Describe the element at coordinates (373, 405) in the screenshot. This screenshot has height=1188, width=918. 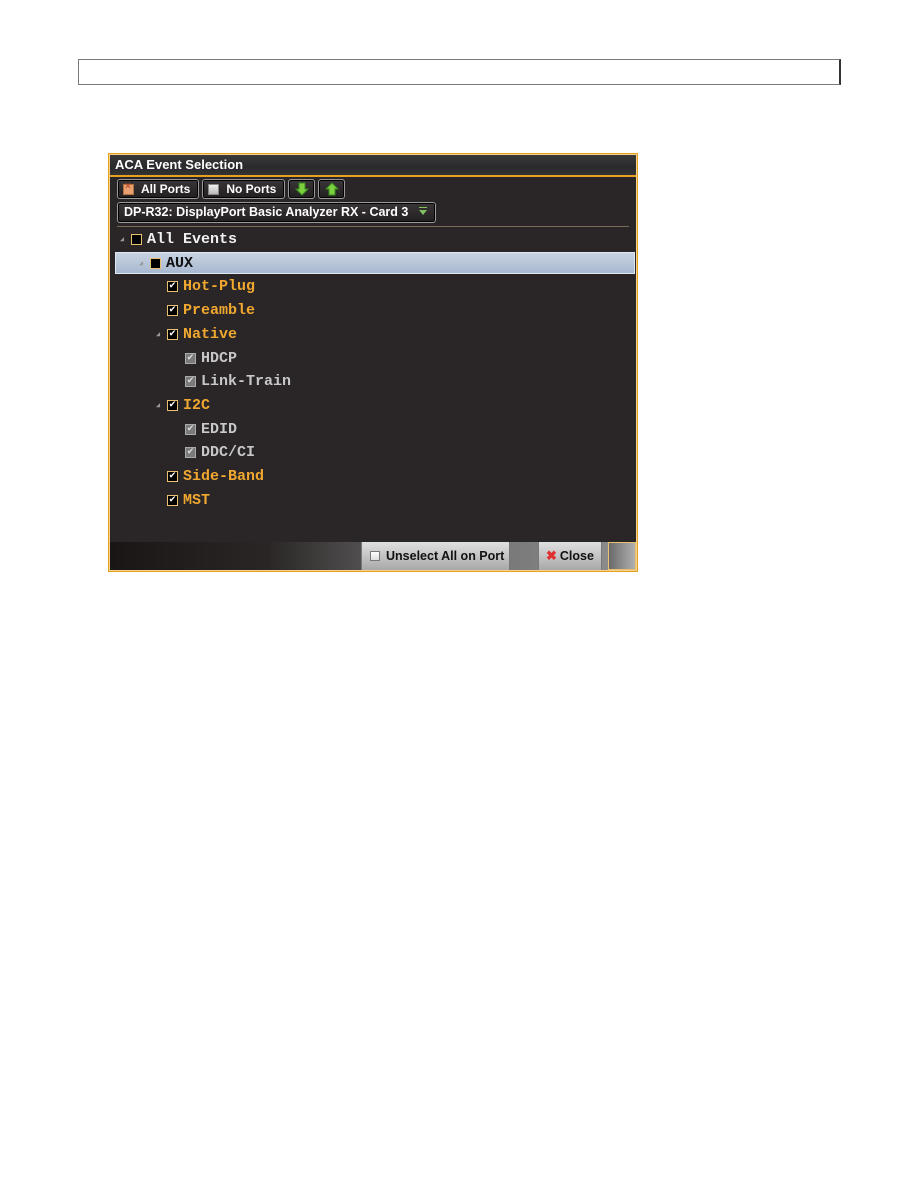
I see `tree-item: ◢ ✔ I2C` at that location.